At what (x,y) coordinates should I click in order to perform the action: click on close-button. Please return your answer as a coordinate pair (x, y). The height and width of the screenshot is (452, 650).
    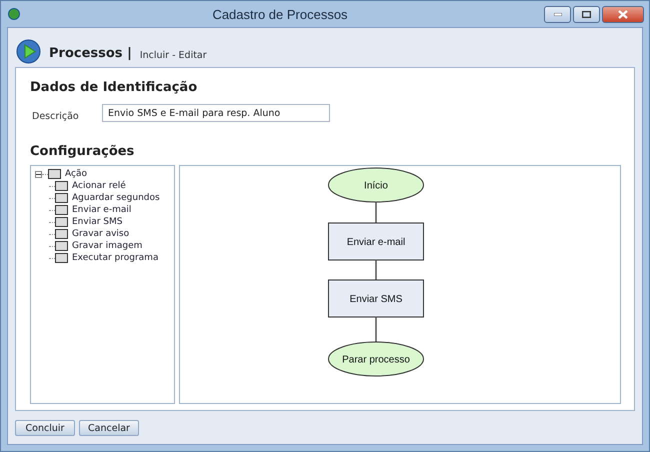
    Looking at the image, I should click on (623, 14).